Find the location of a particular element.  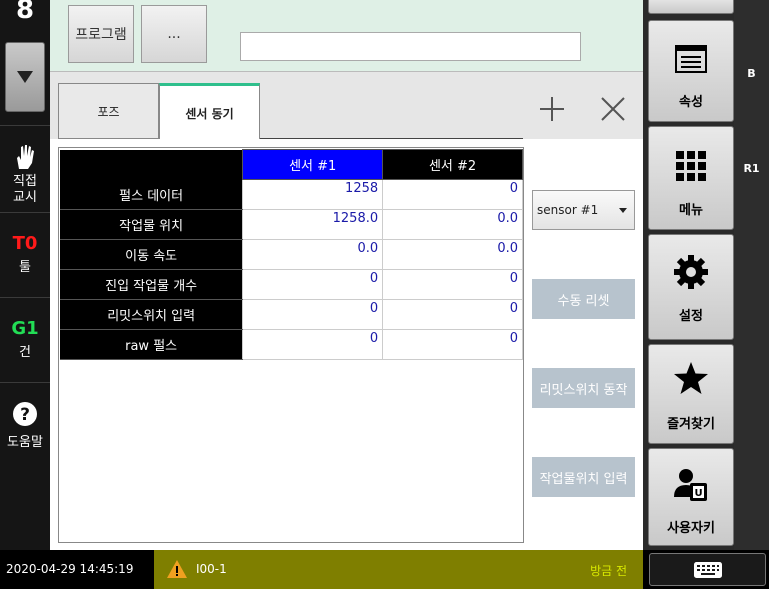

row-label-raw-pulse: raw 펄스 is located at coordinates (151, 344).